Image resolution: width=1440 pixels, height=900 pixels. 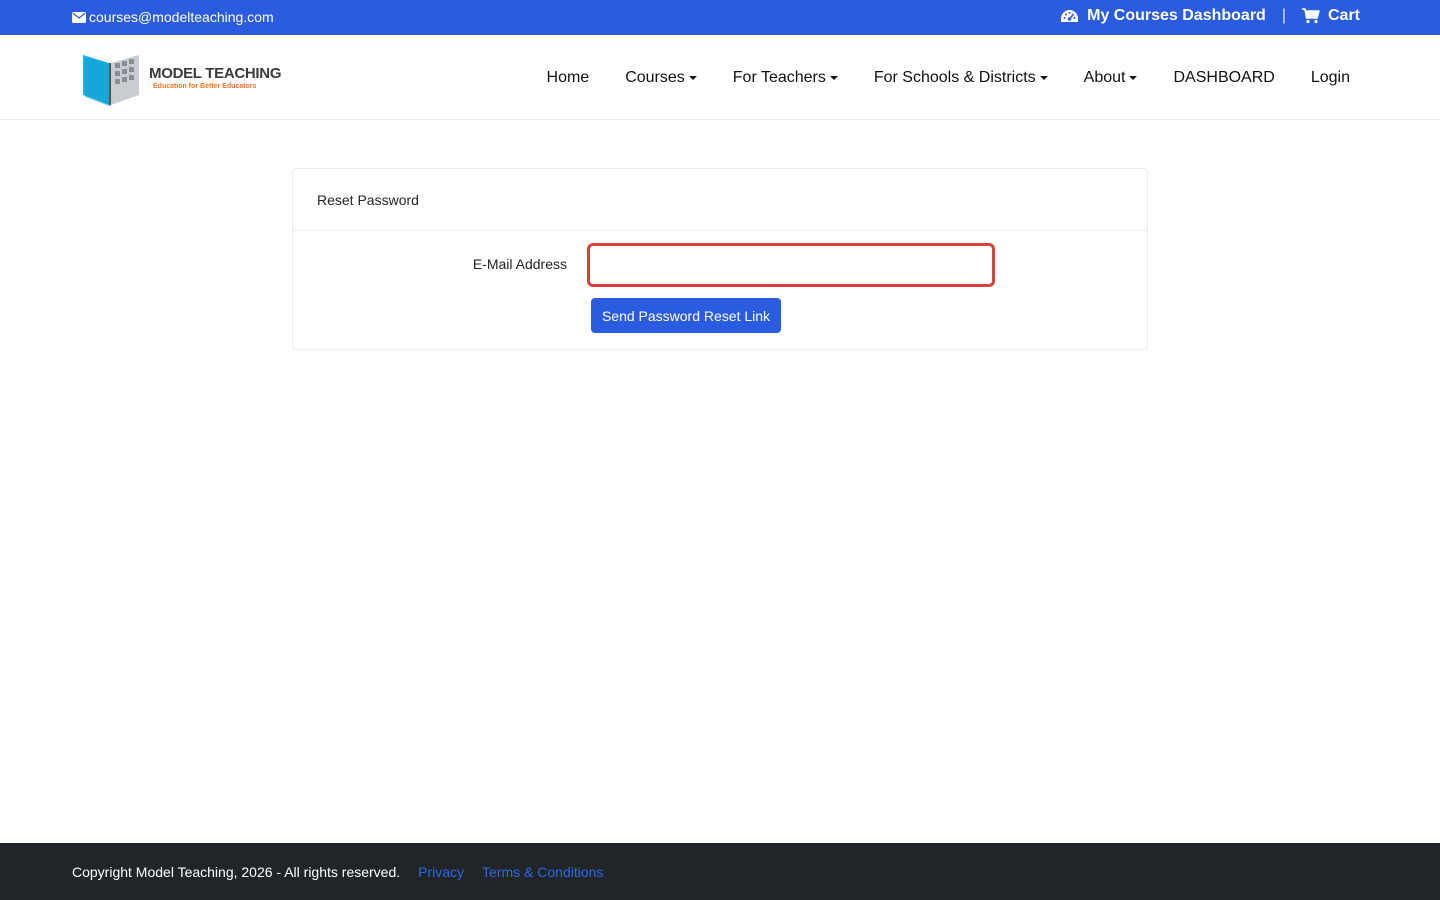 I want to click on nav-dashboard-label: DASHBOARD, so click(x=1224, y=77).